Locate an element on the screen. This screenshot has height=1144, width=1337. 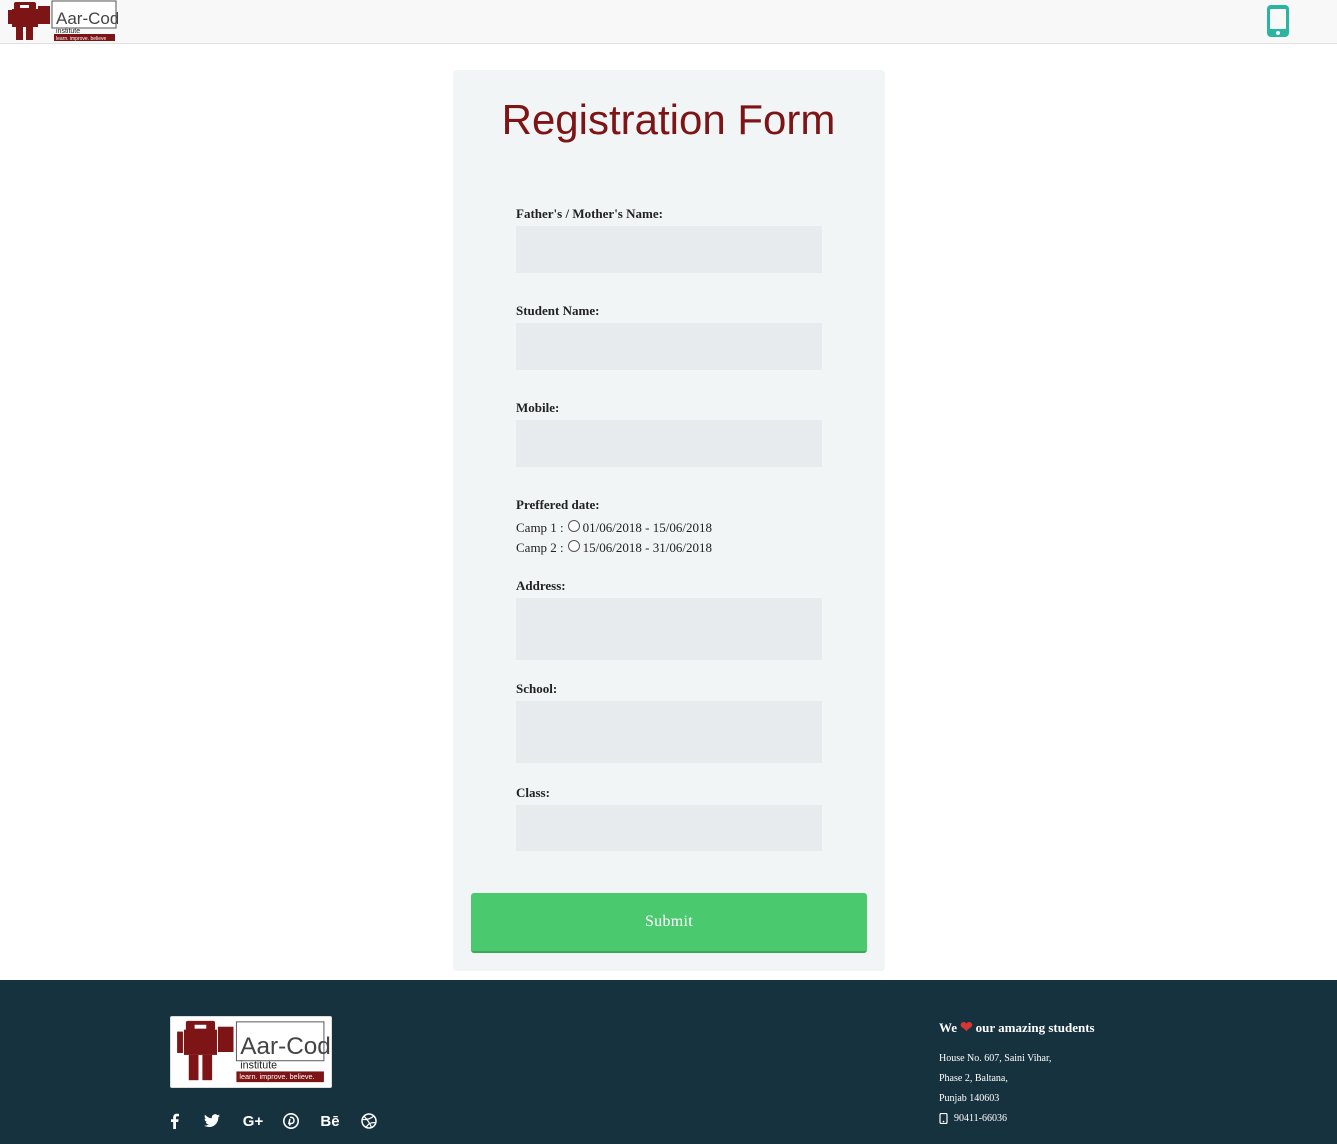
love-message: We ❤ our amazing students is located at coordinates (1017, 1027).